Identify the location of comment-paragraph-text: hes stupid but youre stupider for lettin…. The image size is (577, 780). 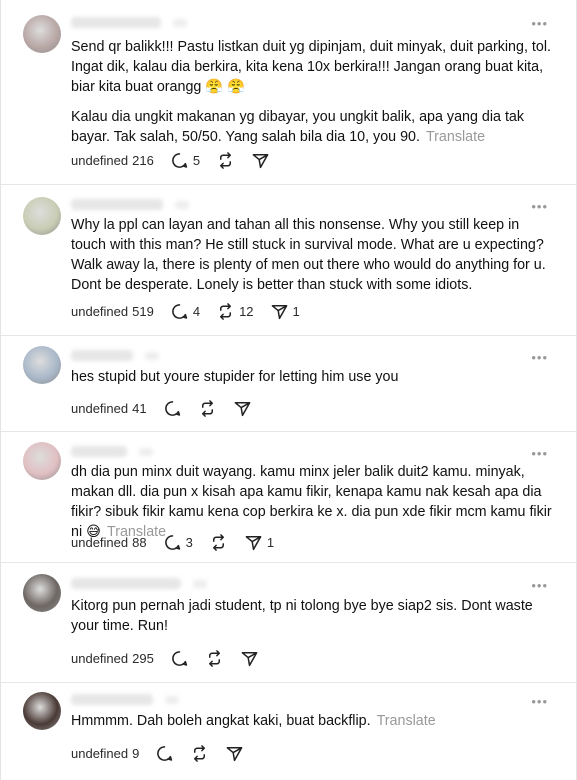
(235, 377).